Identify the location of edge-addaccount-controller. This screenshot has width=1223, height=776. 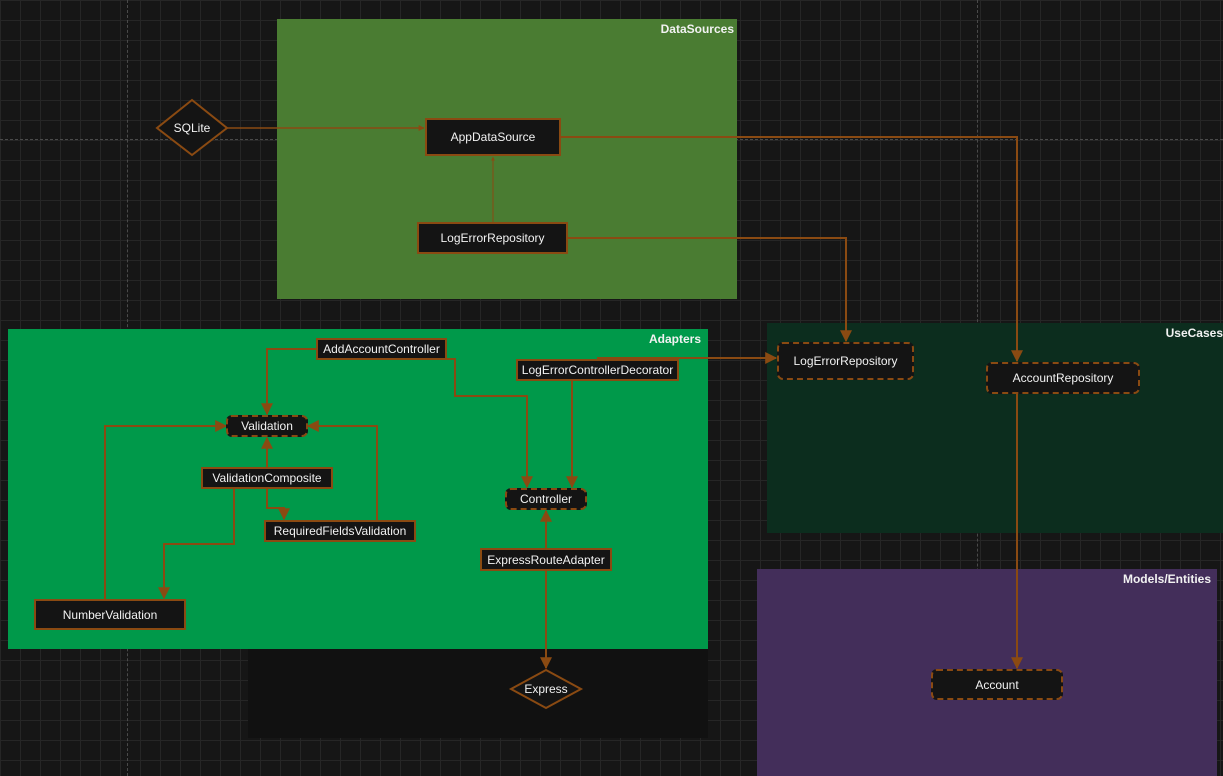
(490, 423).